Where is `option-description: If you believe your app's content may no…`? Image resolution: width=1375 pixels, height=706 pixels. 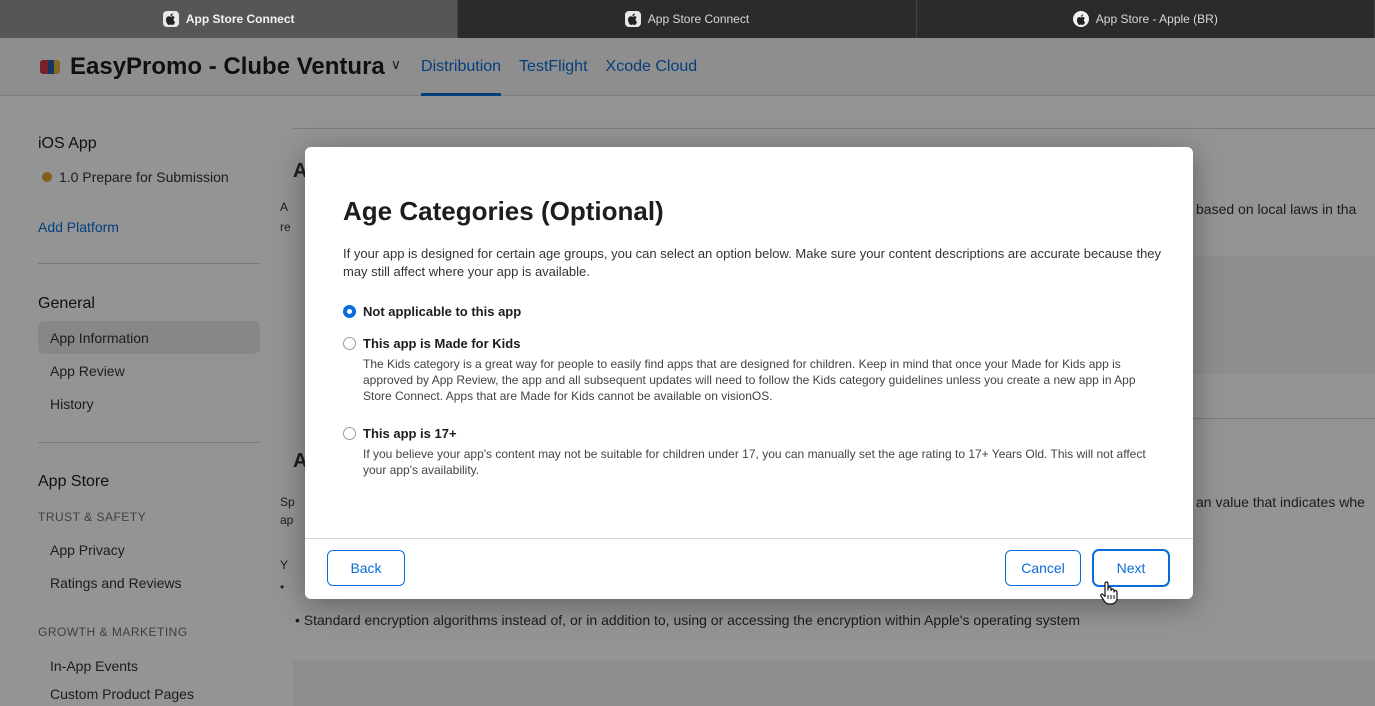 option-description: If you believe your app's content may no… is located at coordinates (754, 462).